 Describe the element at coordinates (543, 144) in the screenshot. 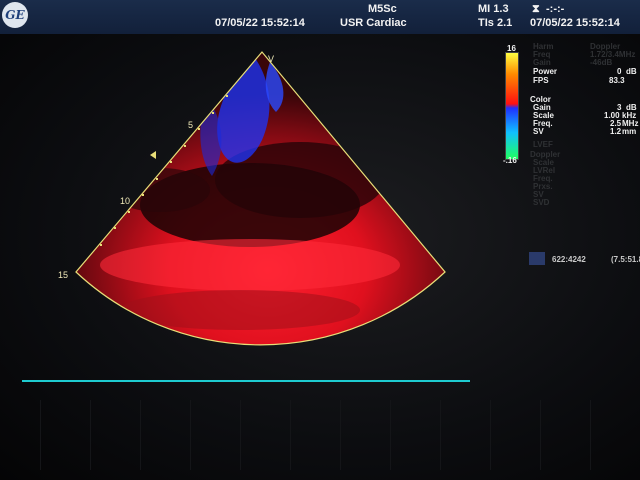

I see `param-dim-row: LVEF` at that location.